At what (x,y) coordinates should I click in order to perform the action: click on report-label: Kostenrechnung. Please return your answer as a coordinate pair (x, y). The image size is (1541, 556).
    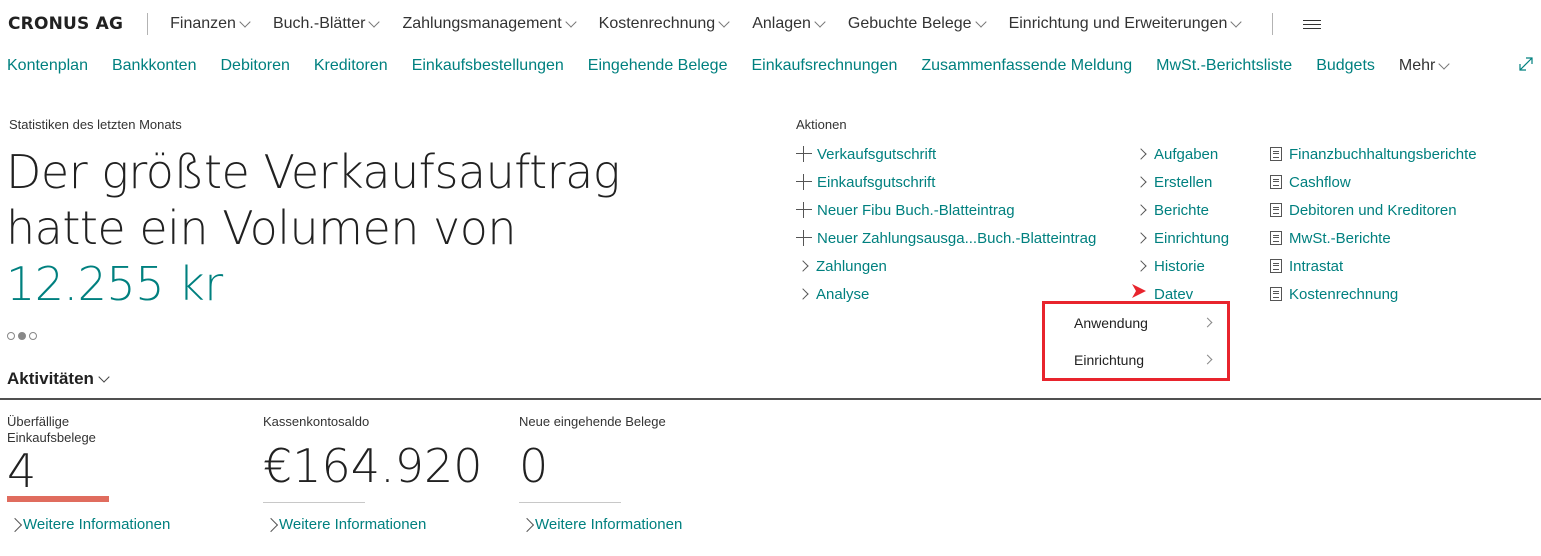
    Looking at the image, I should click on (1344, 294).